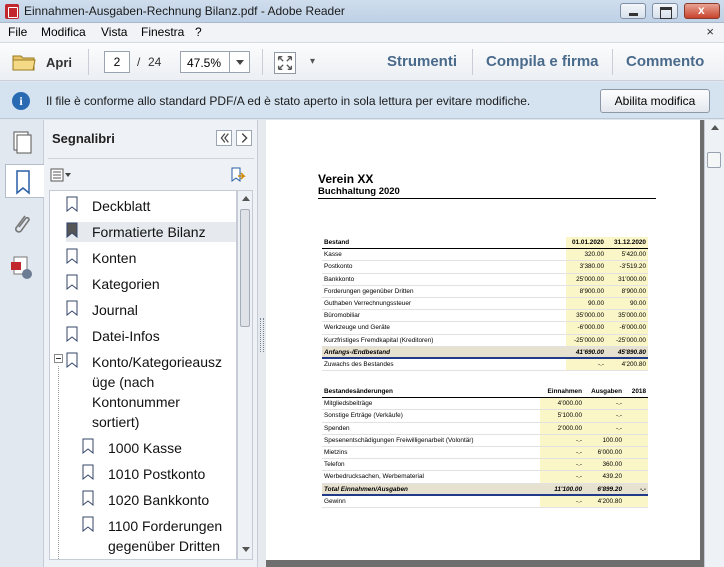  Describe the element at coordinates (542, 61) in the screenshot. I see `fill-sign-link: Compila e firma` at that location.